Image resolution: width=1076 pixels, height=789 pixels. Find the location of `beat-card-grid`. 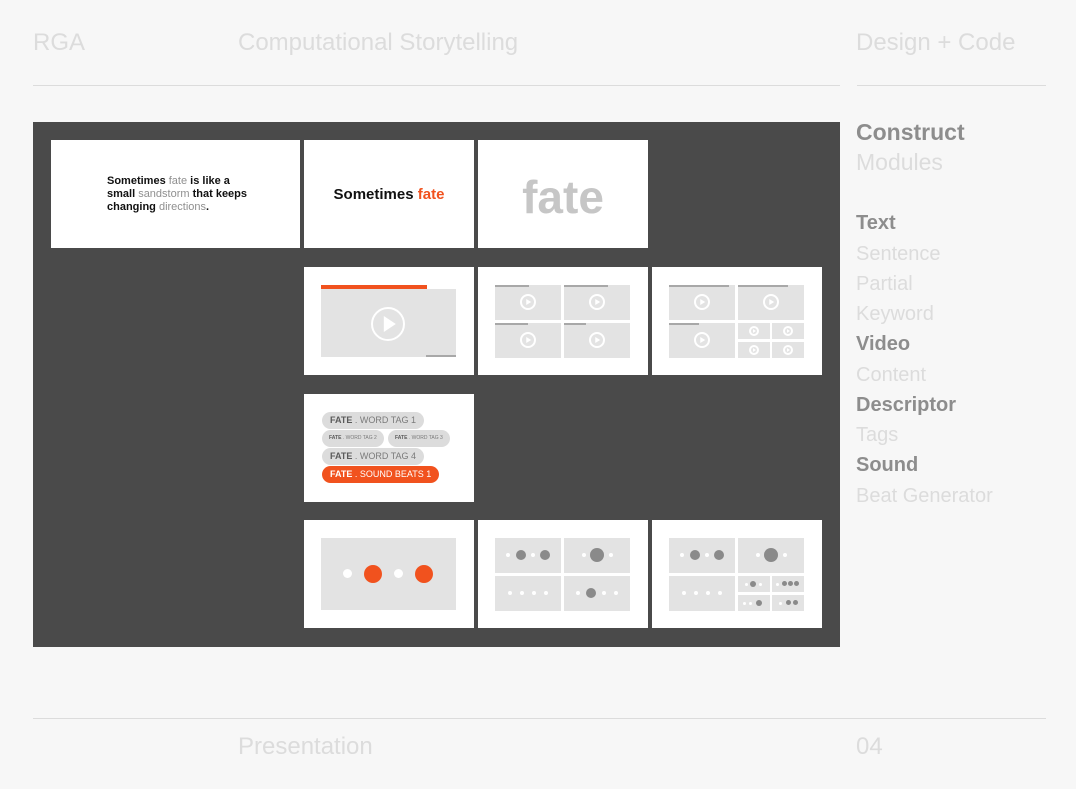

beat-card-grid is located at coordinates (563, 574).